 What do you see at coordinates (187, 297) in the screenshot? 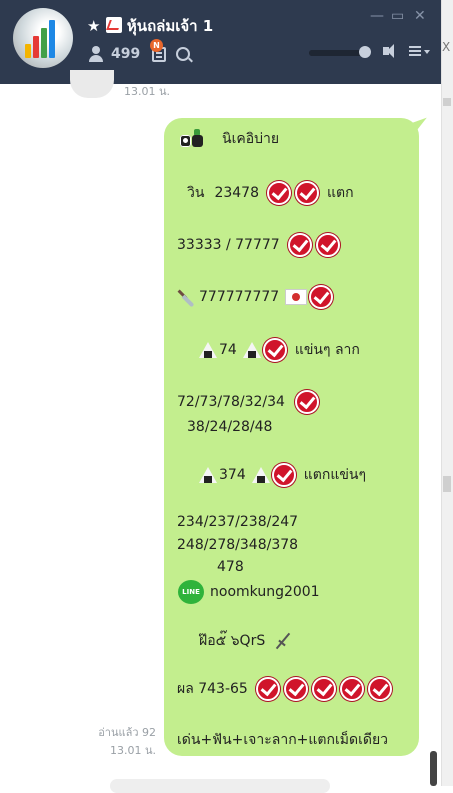
I see `knife-icon` at bounding box center [187, 297].